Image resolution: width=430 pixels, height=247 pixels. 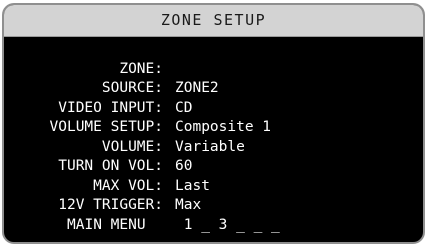 I want to click on screen-title: ZONE SETUP, so click(x=213, y=20).